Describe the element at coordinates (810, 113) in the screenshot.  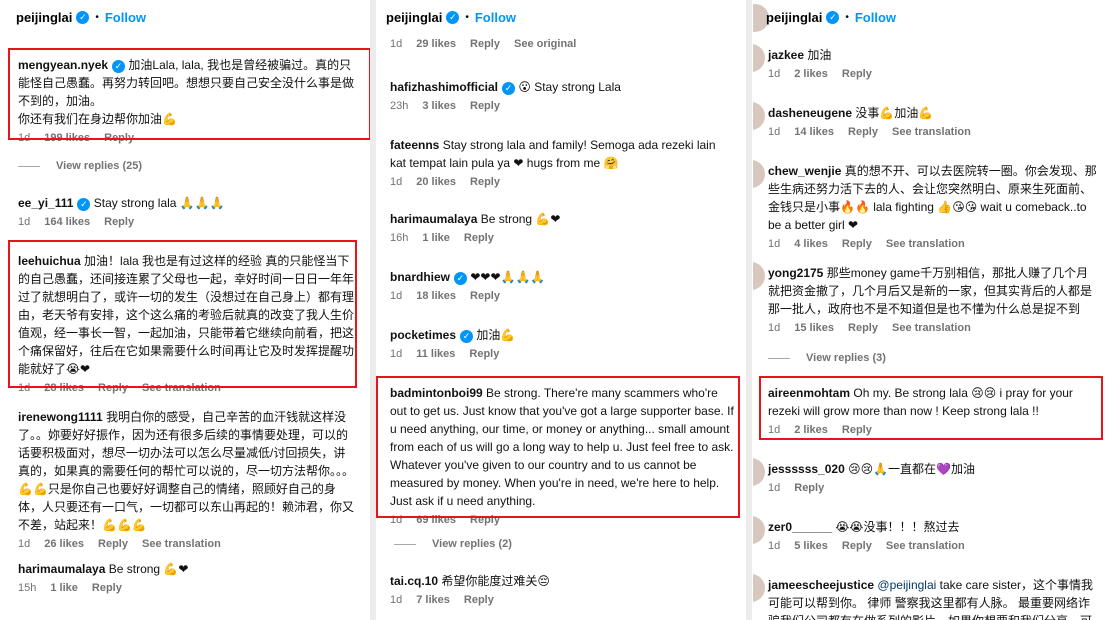
I see `comment-username: dasheneugene` at that location.